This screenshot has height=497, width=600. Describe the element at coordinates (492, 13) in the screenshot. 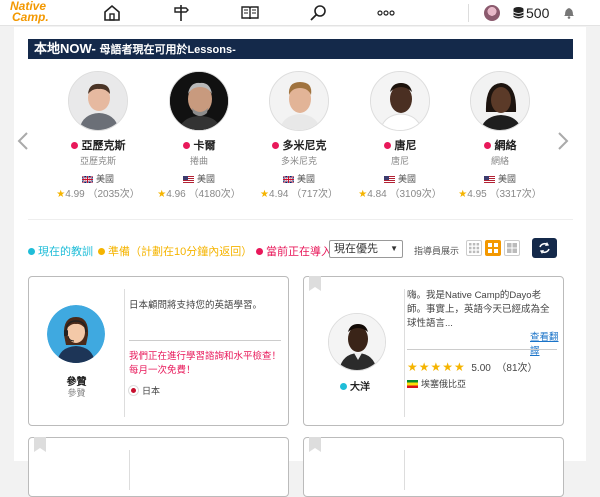

I see `user-avatar` at that location.